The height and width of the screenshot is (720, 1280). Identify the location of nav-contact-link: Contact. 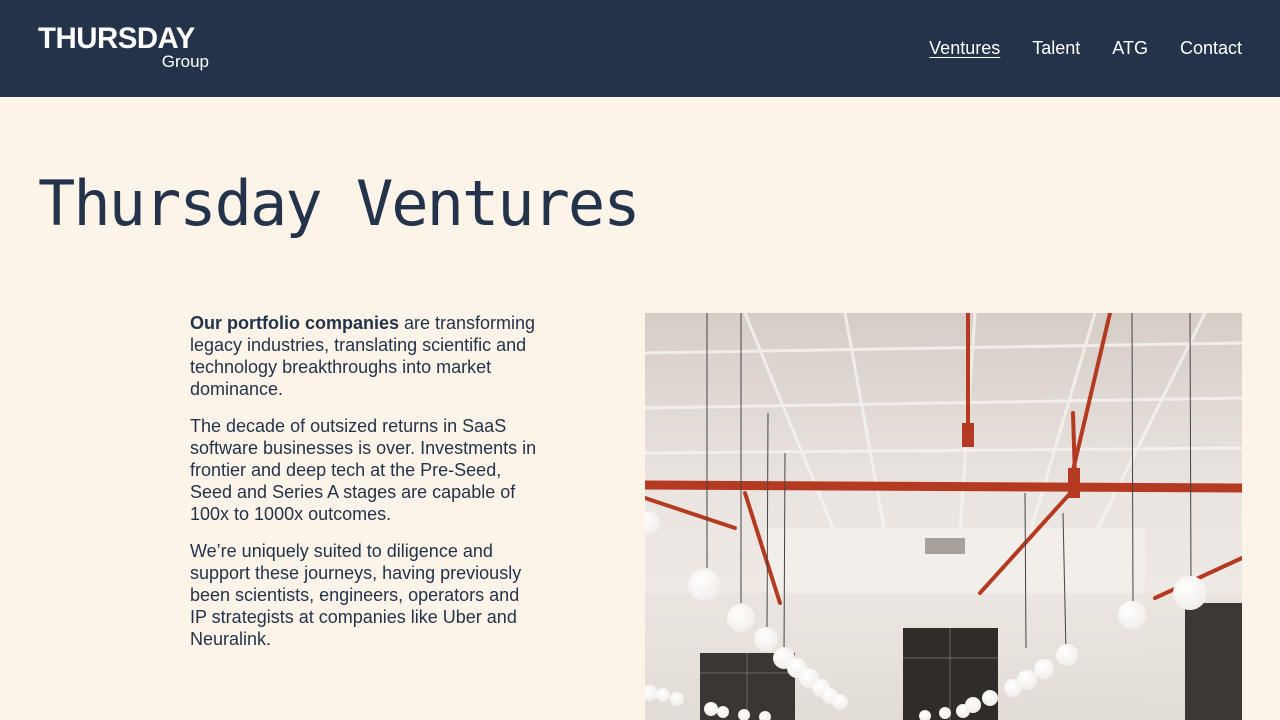
(1211, 48).